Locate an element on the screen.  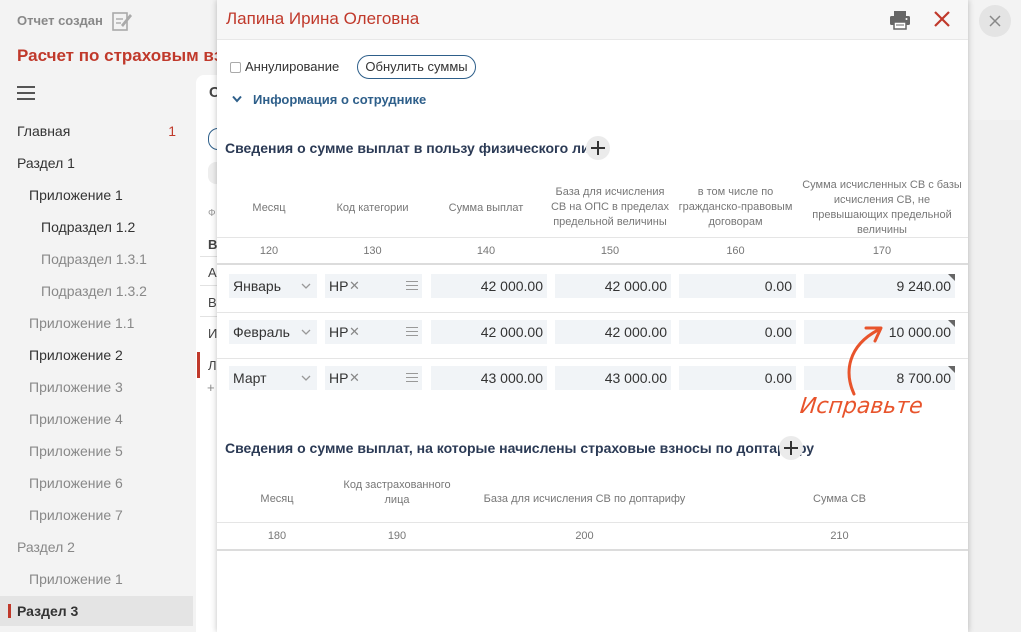
sidebar-item-appendix-1-1: Приложение 1.1 is located at coordinates (96, 323).